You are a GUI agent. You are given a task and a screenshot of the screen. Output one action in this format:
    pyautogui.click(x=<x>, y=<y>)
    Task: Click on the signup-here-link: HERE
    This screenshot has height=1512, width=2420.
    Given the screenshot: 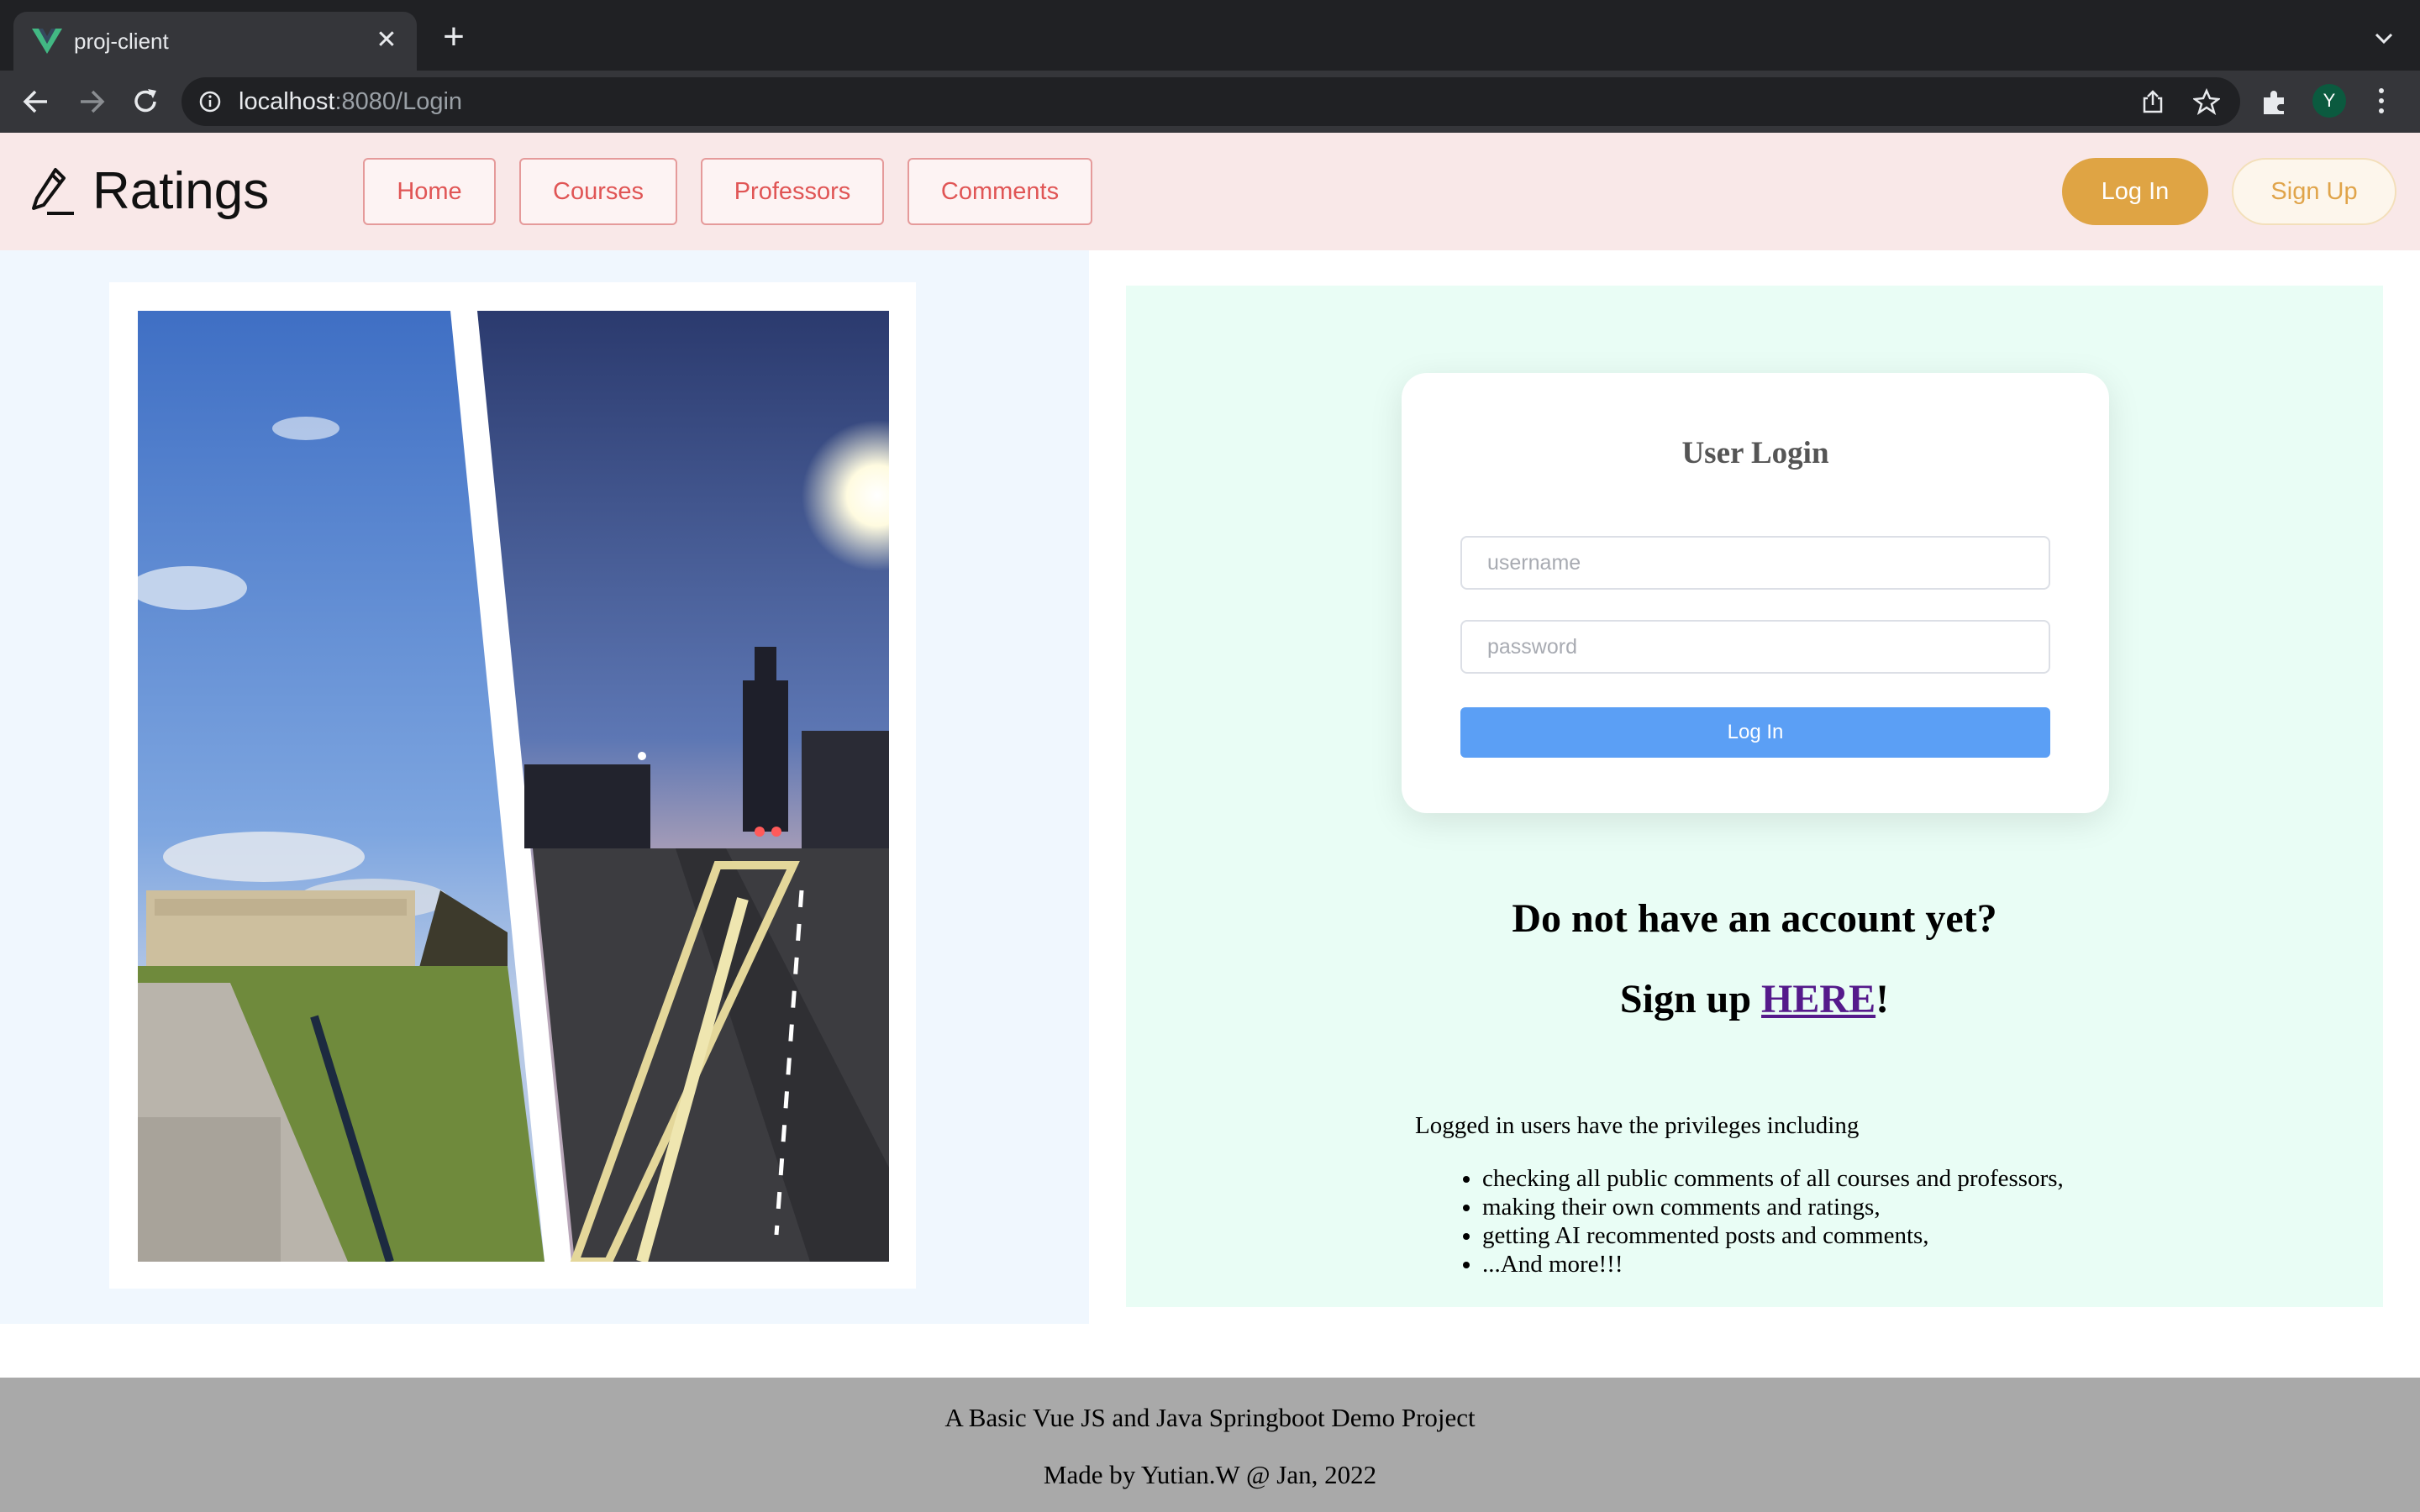 What is the action you would take?
    pyautogui.click(x=1818, y=999)
    